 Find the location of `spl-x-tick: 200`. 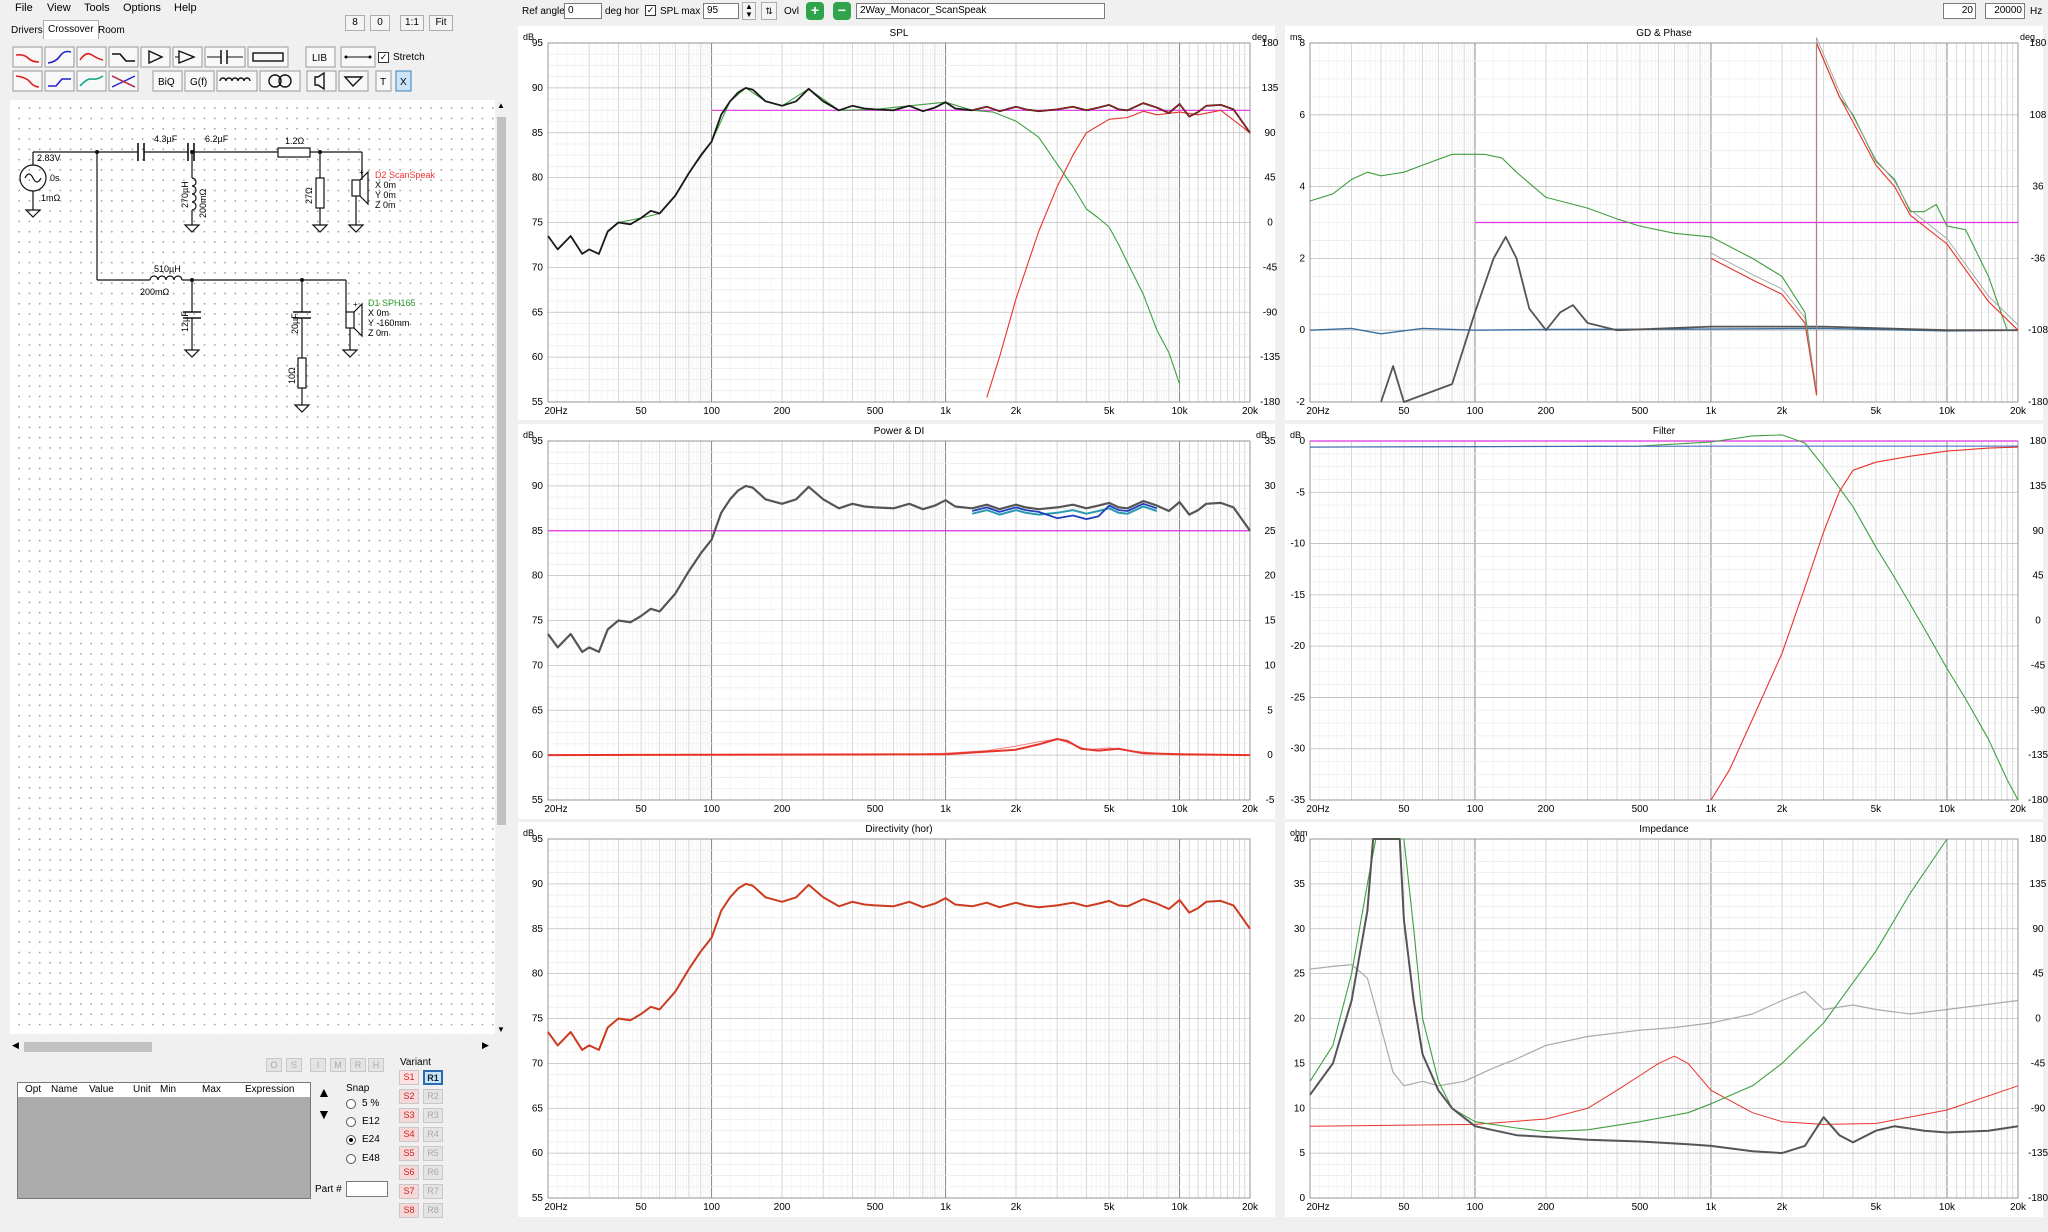

spl-x-tick: 200 is located at coordinates (782, 411).